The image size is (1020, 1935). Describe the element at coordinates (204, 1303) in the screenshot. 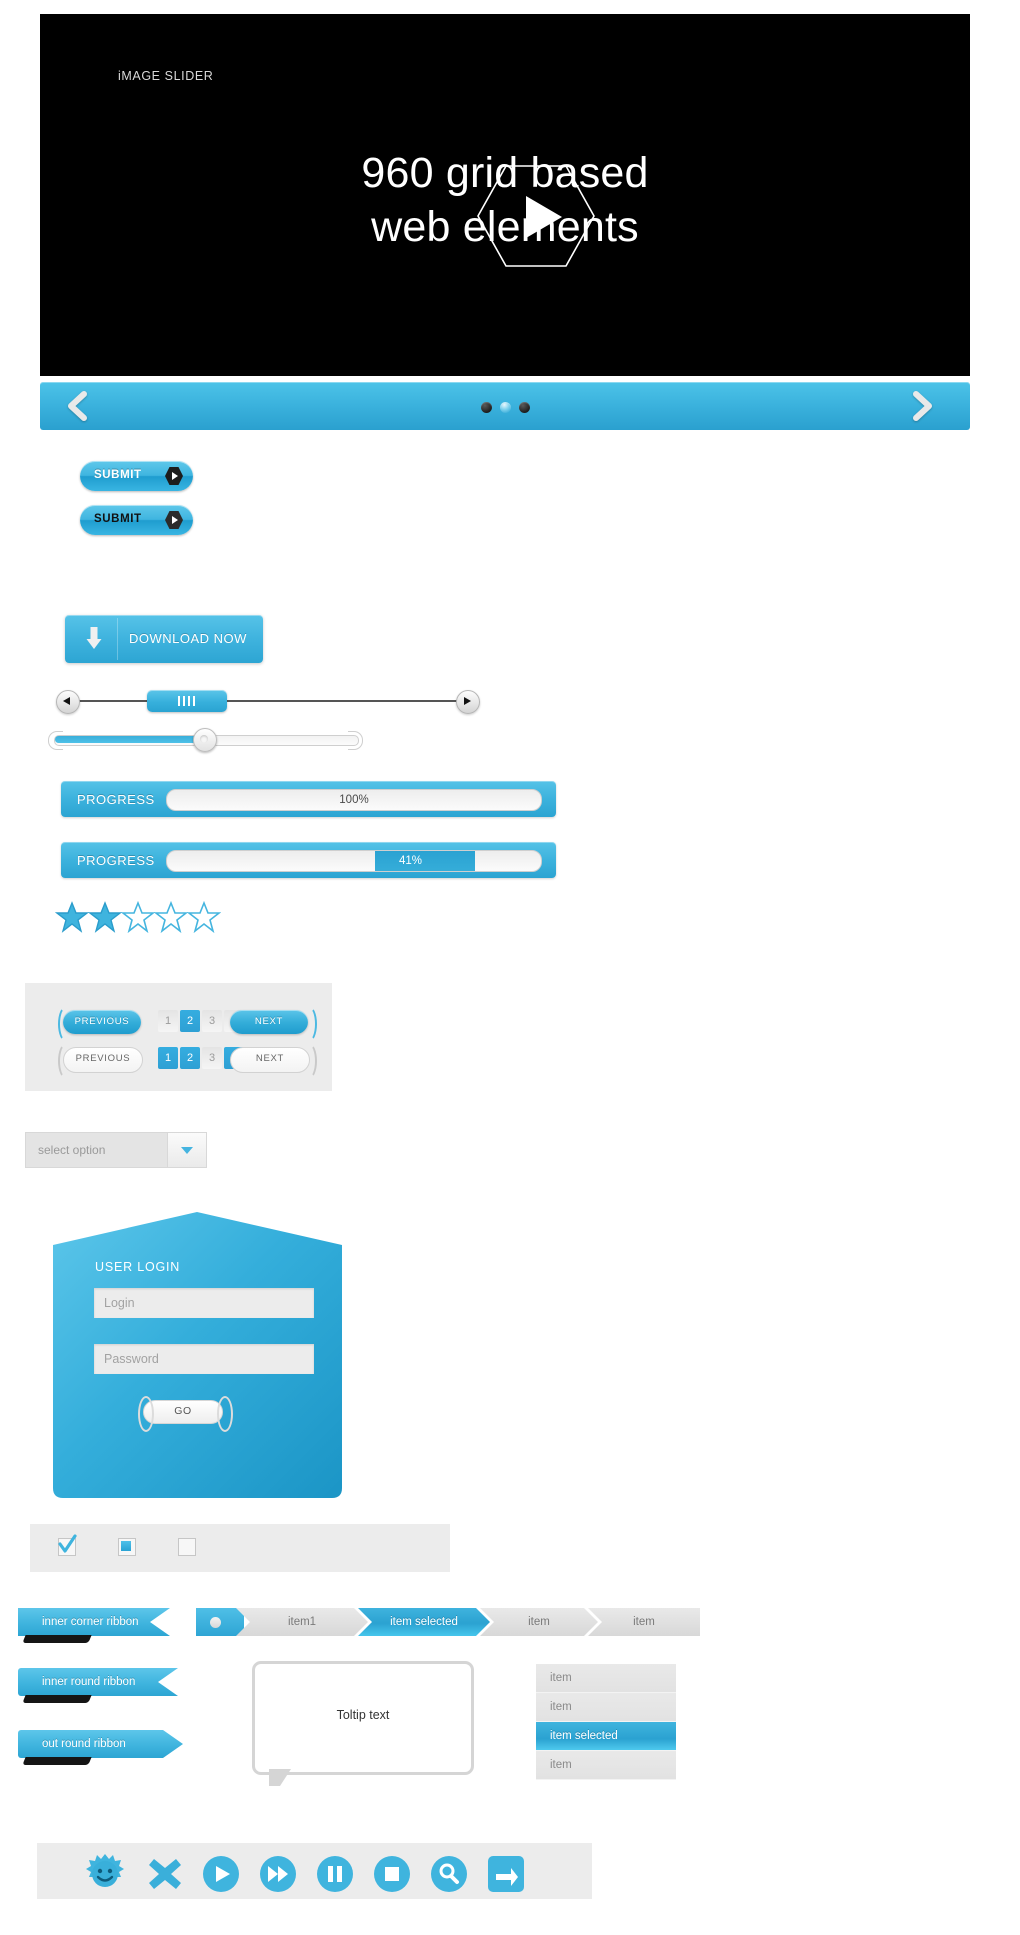

I see `login-field` at that location.